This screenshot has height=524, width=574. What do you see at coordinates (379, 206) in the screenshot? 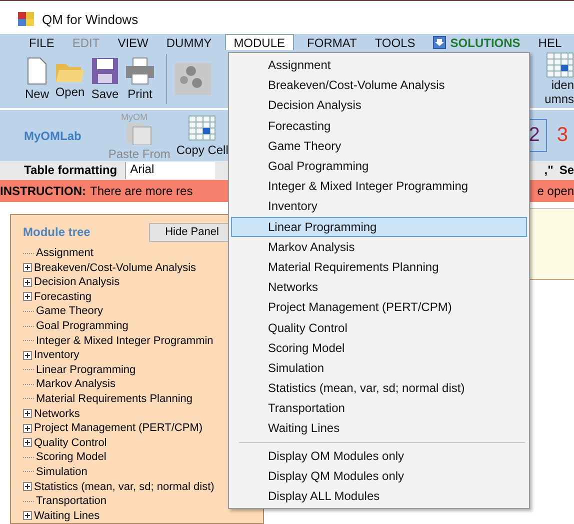
I see `menu-item: Inventory` at bounding box center [379, 206].